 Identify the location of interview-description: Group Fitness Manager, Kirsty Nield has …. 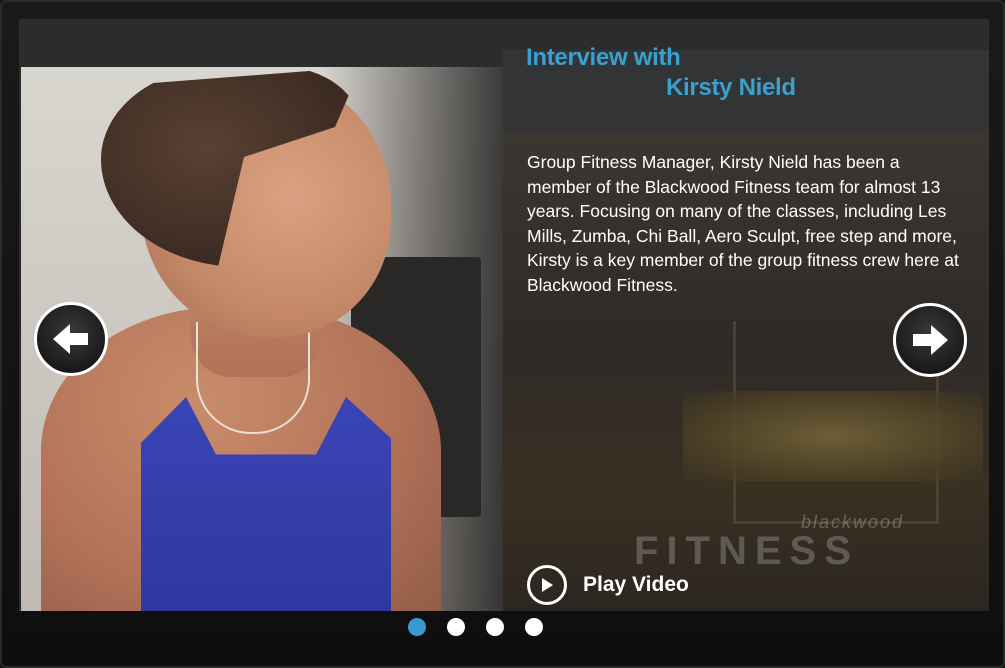
(743, 223).